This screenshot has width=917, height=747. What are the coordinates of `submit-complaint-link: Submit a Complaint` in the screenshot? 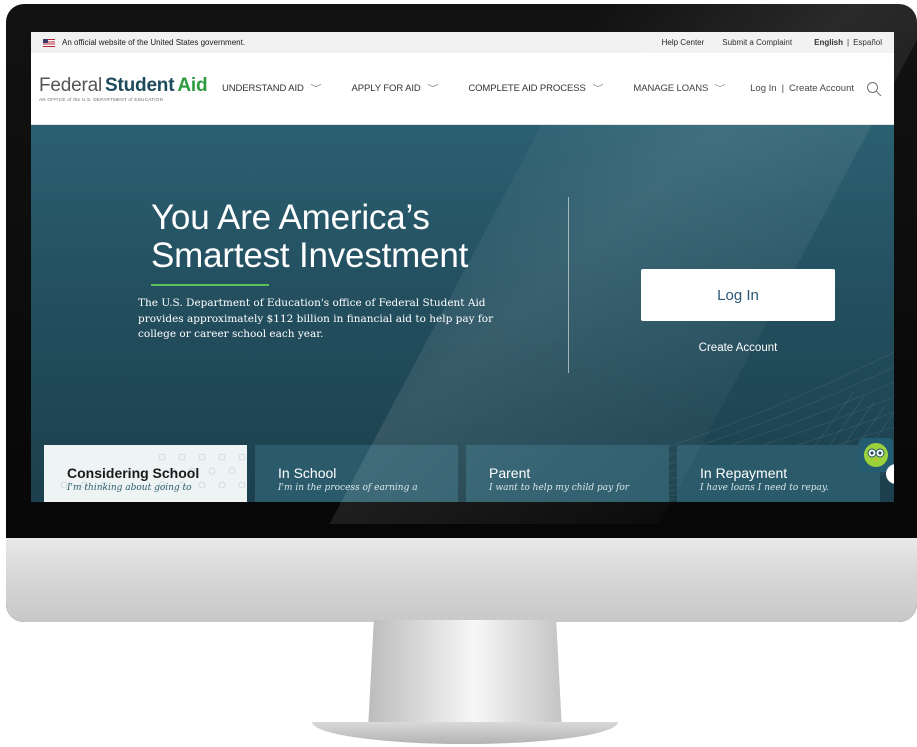 It's located at (757, 42).